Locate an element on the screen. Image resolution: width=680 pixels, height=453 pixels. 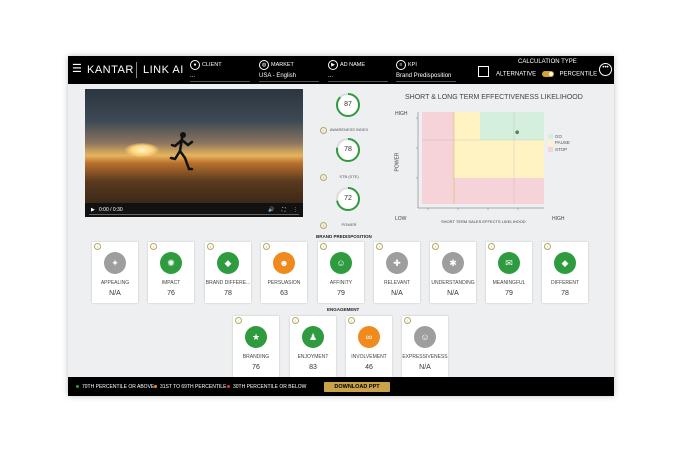
client-icon: ● is located at coordinates (195, 65).